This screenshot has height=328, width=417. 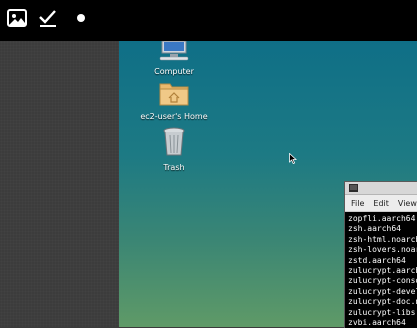 I want to click on terminal-titlebar, so click(x=381, y=188).